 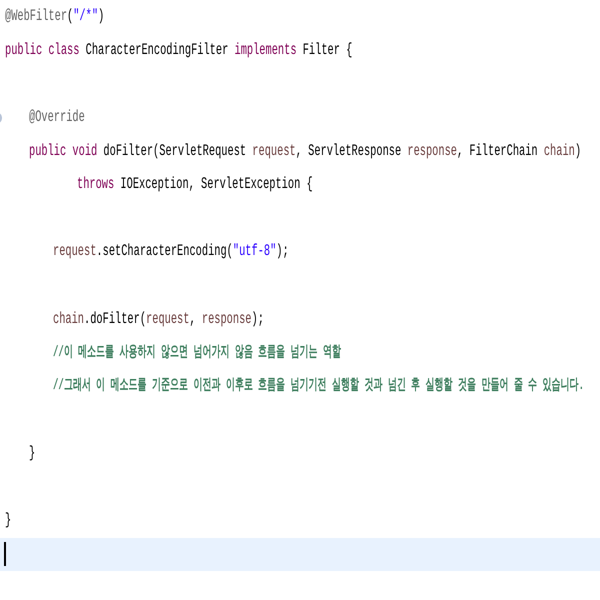 I want to click on code-line: throws IOException, ServletException {, so click(x=195, y=184).